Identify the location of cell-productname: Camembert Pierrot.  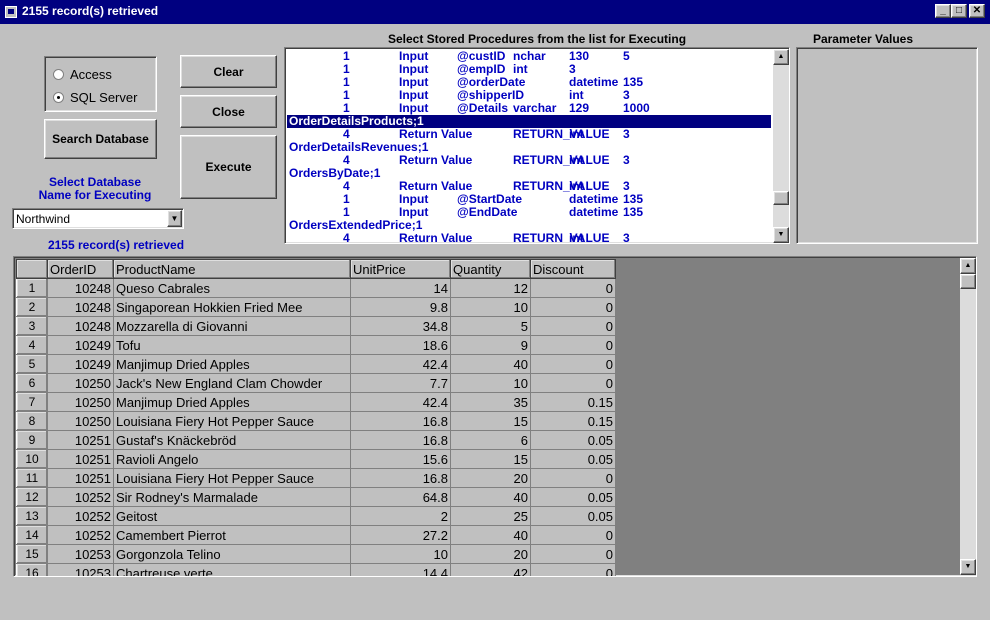
(232, 535).